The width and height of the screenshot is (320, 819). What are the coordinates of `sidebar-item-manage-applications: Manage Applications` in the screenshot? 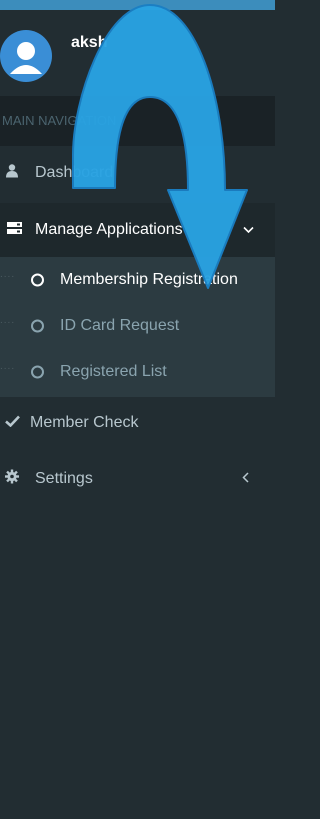 It's located at (137, 230).